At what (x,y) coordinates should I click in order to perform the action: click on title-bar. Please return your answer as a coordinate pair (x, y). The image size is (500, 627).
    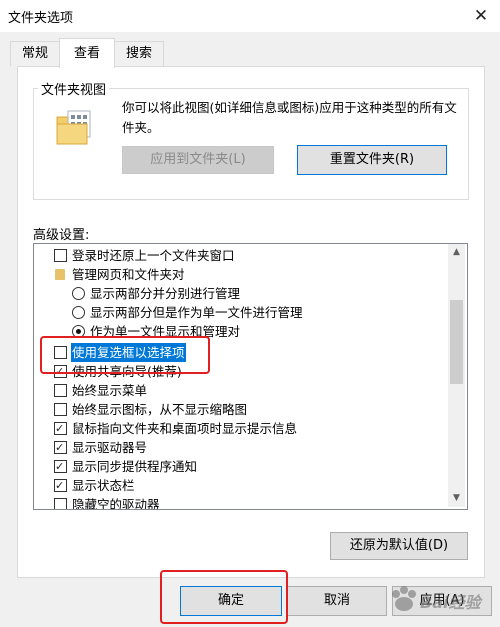
    Looking at the image, I should click on (250, 16).